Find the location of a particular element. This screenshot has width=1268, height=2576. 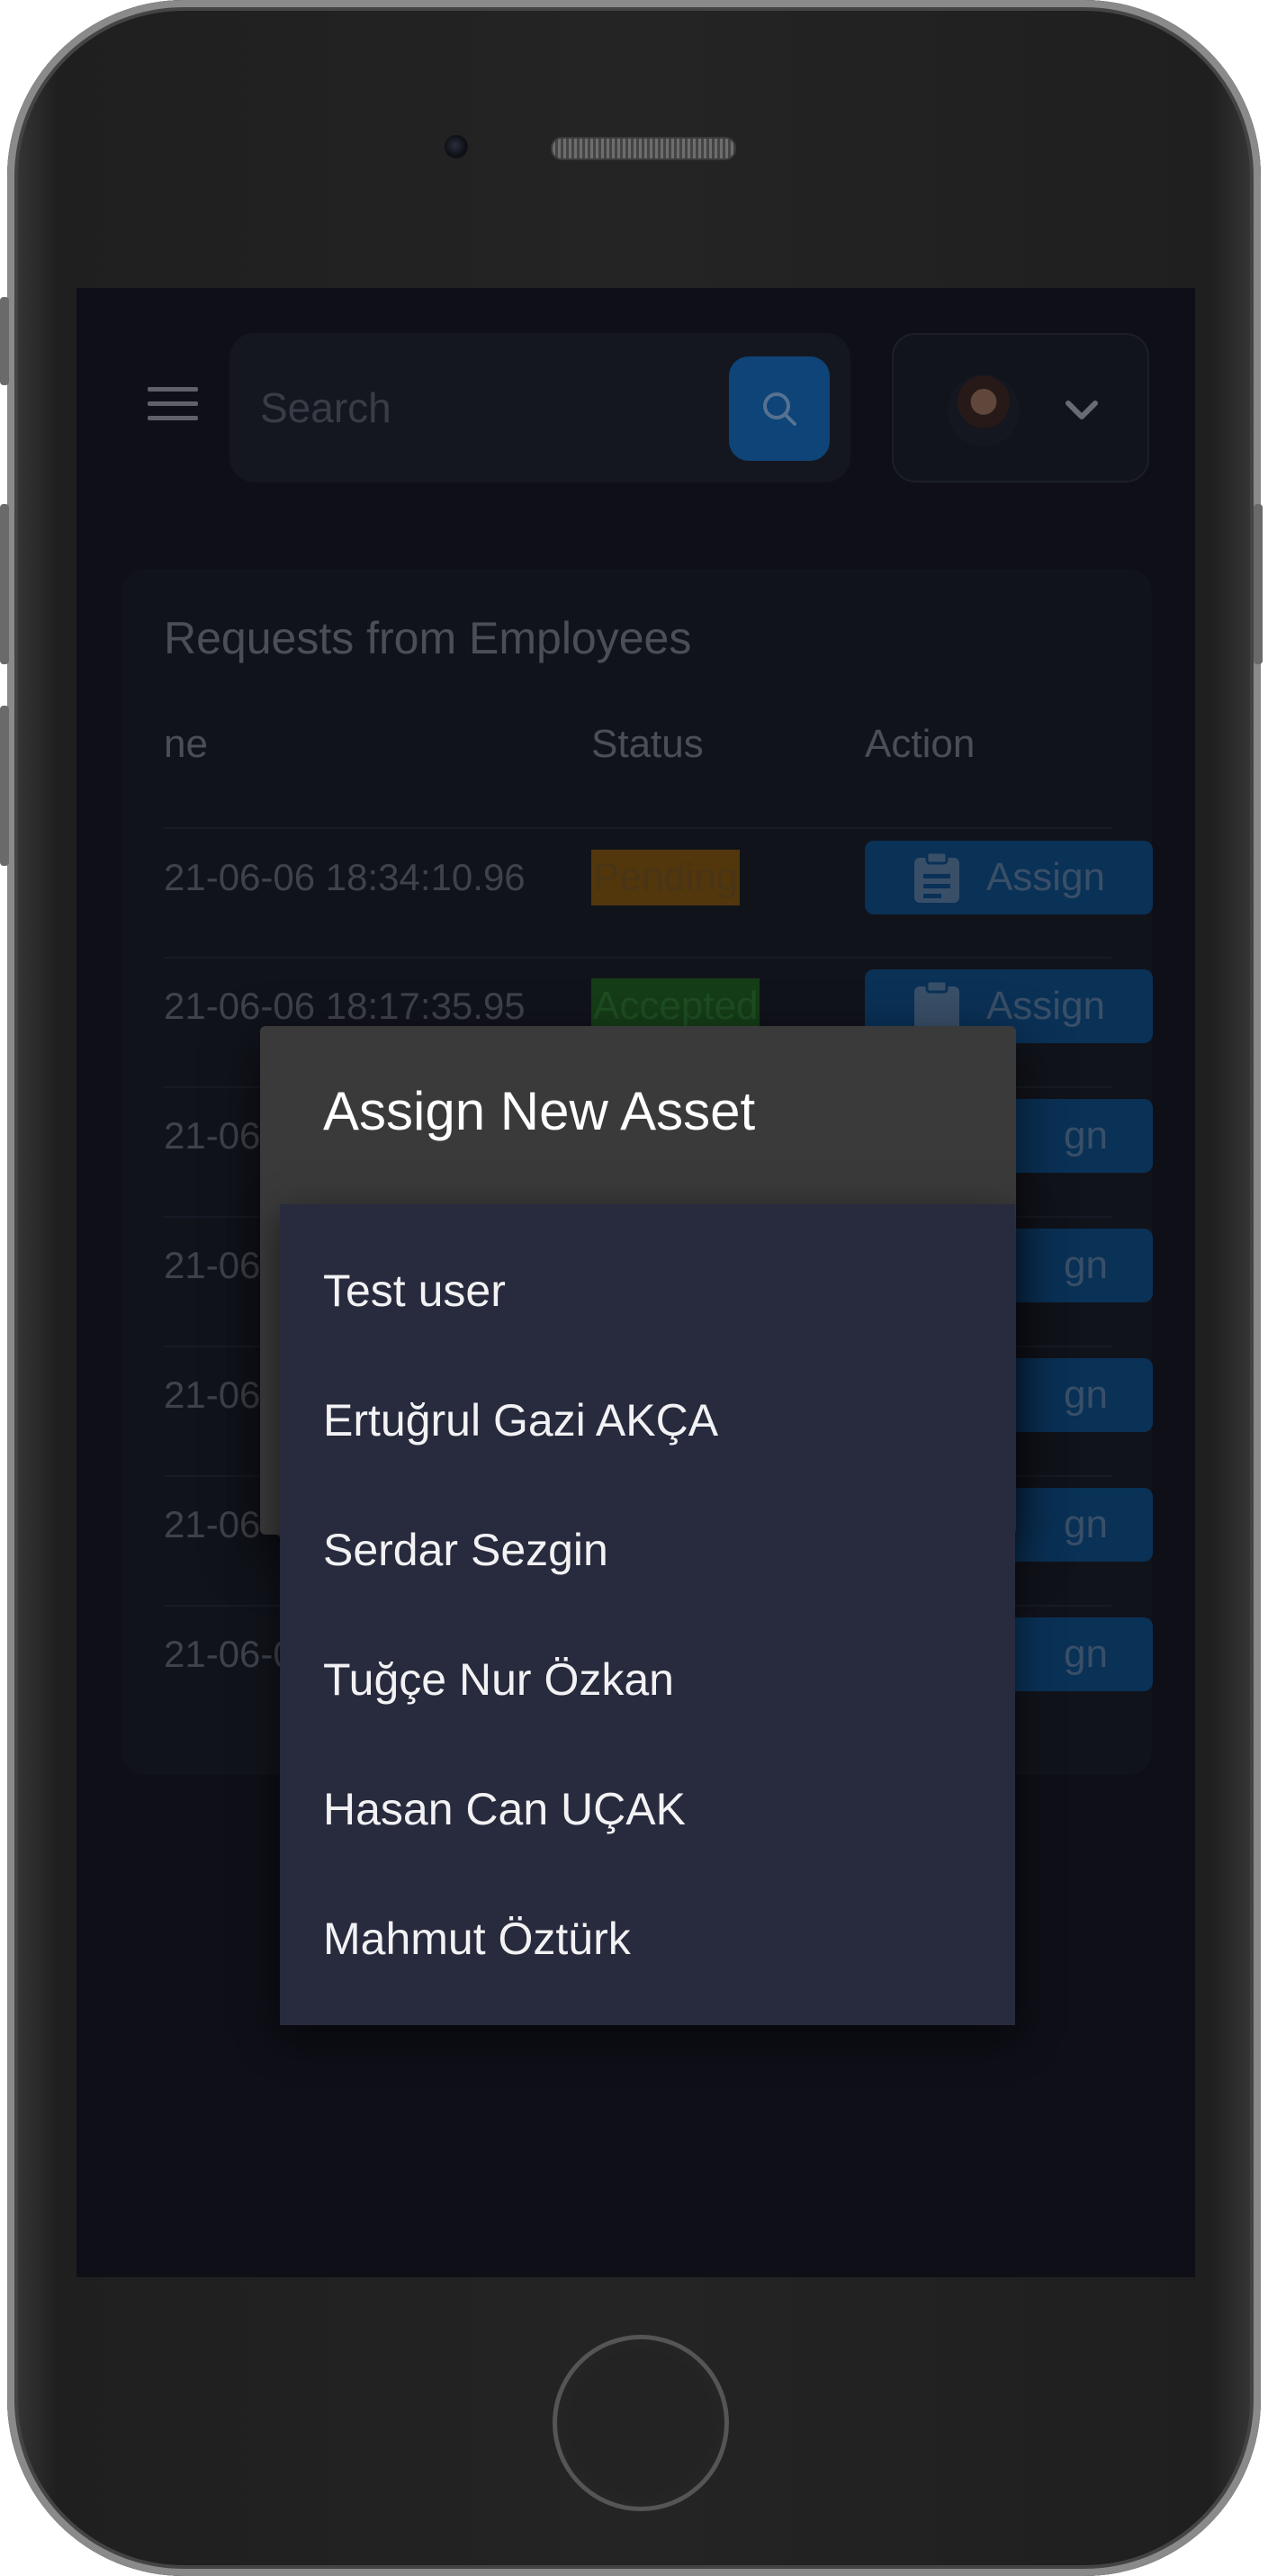

volume-up-button is located at coordinates (4, 584).